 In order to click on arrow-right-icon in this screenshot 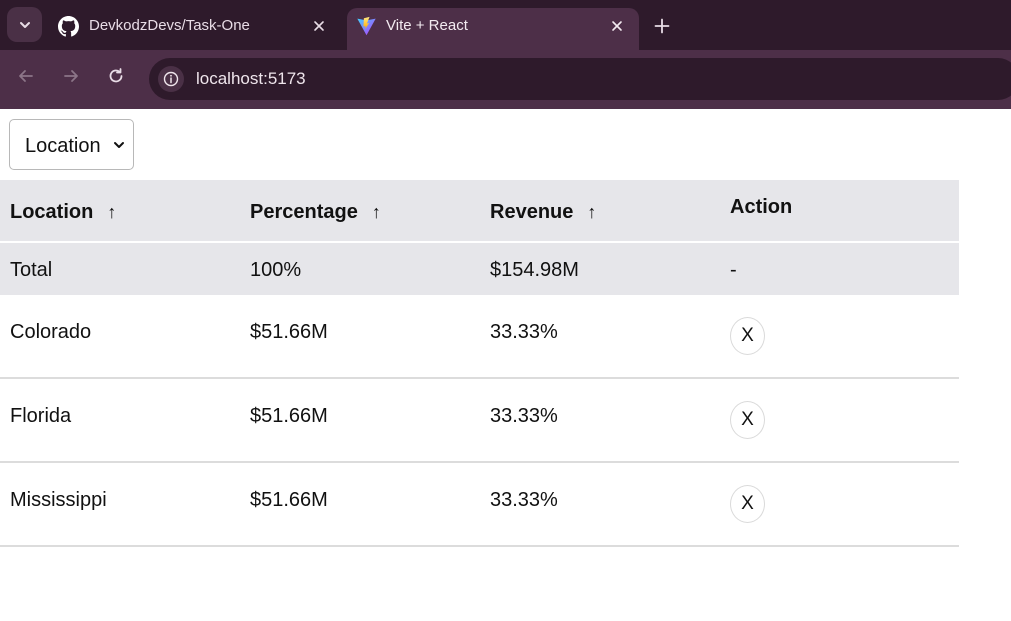, I will do `click(71, 76)`.